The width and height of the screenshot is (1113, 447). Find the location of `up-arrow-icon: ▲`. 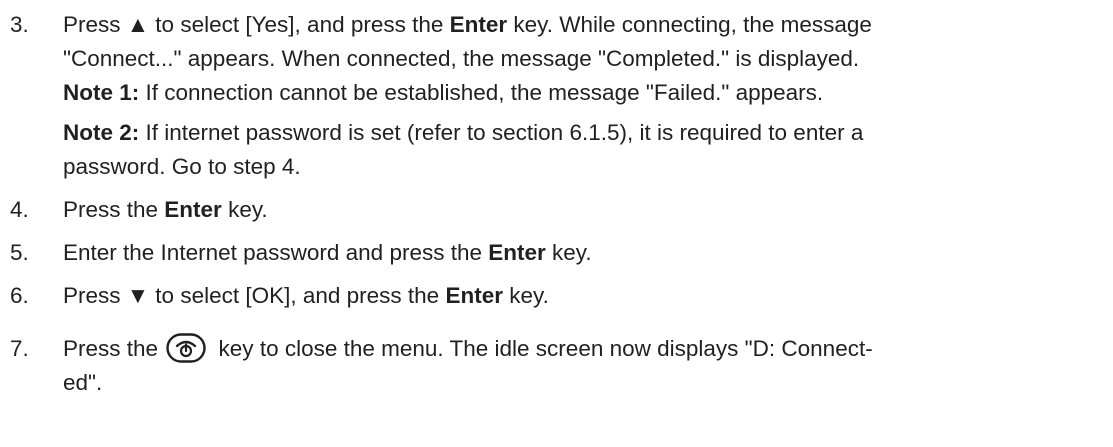

up-arrow-icon: ▲ is located at coordinates (138, 24).